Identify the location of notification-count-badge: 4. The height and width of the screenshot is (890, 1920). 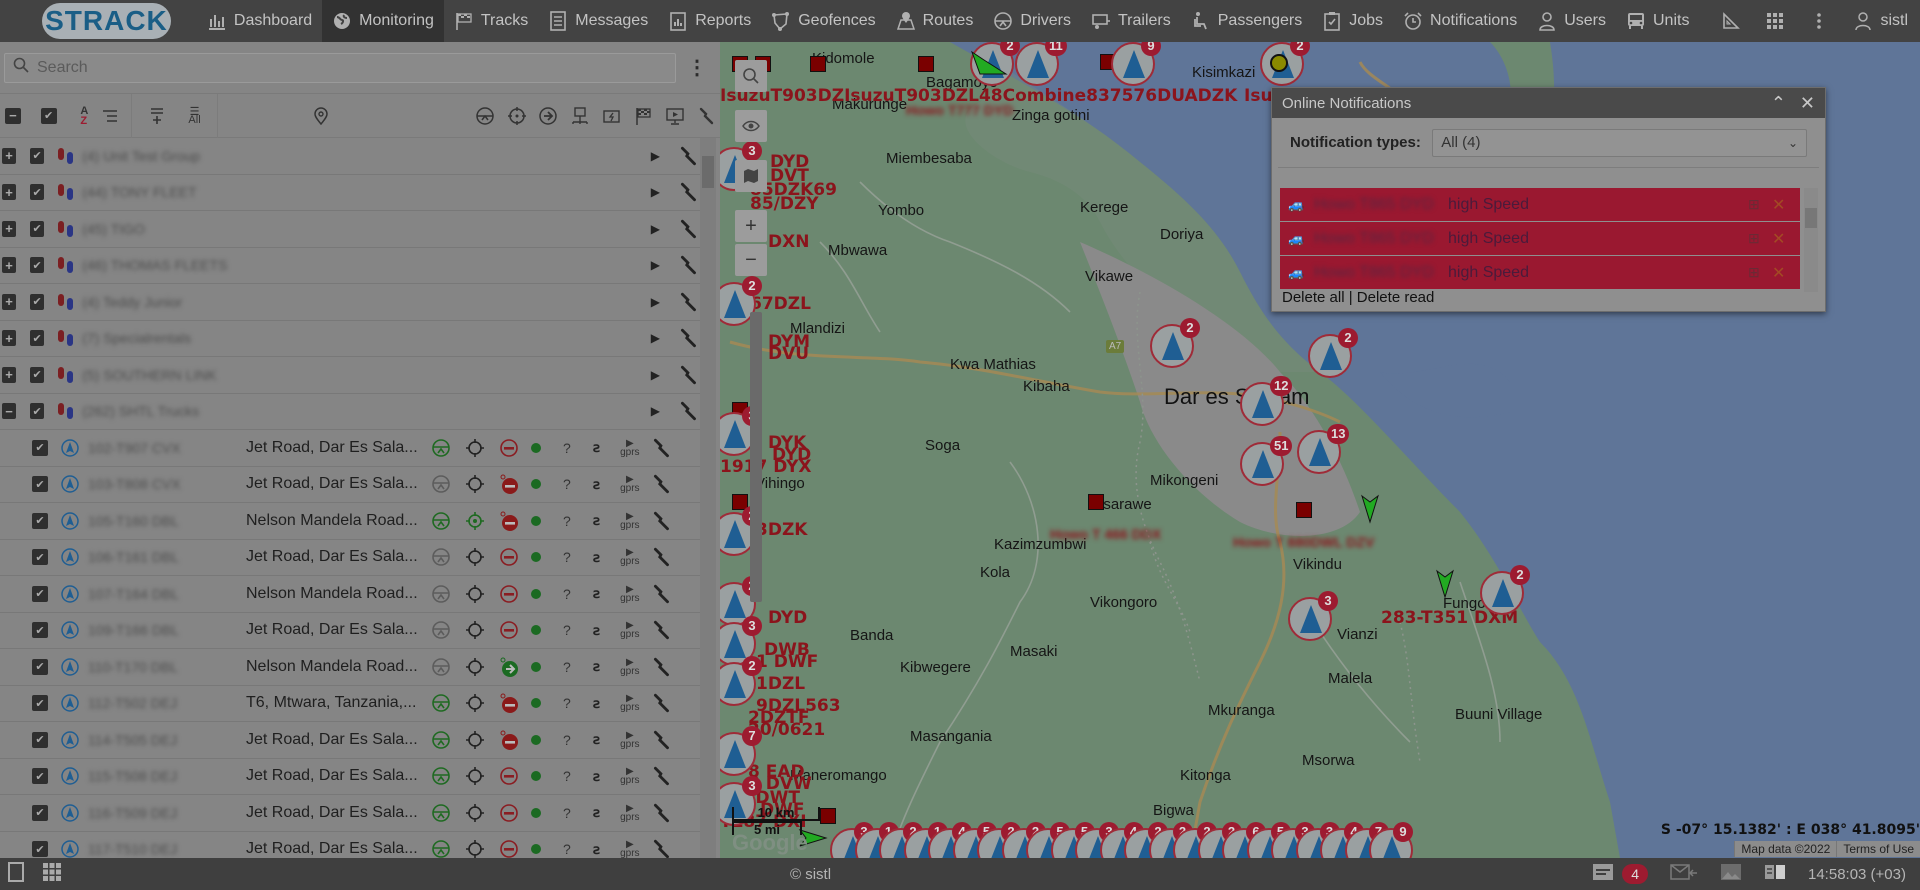
(1635, 874).